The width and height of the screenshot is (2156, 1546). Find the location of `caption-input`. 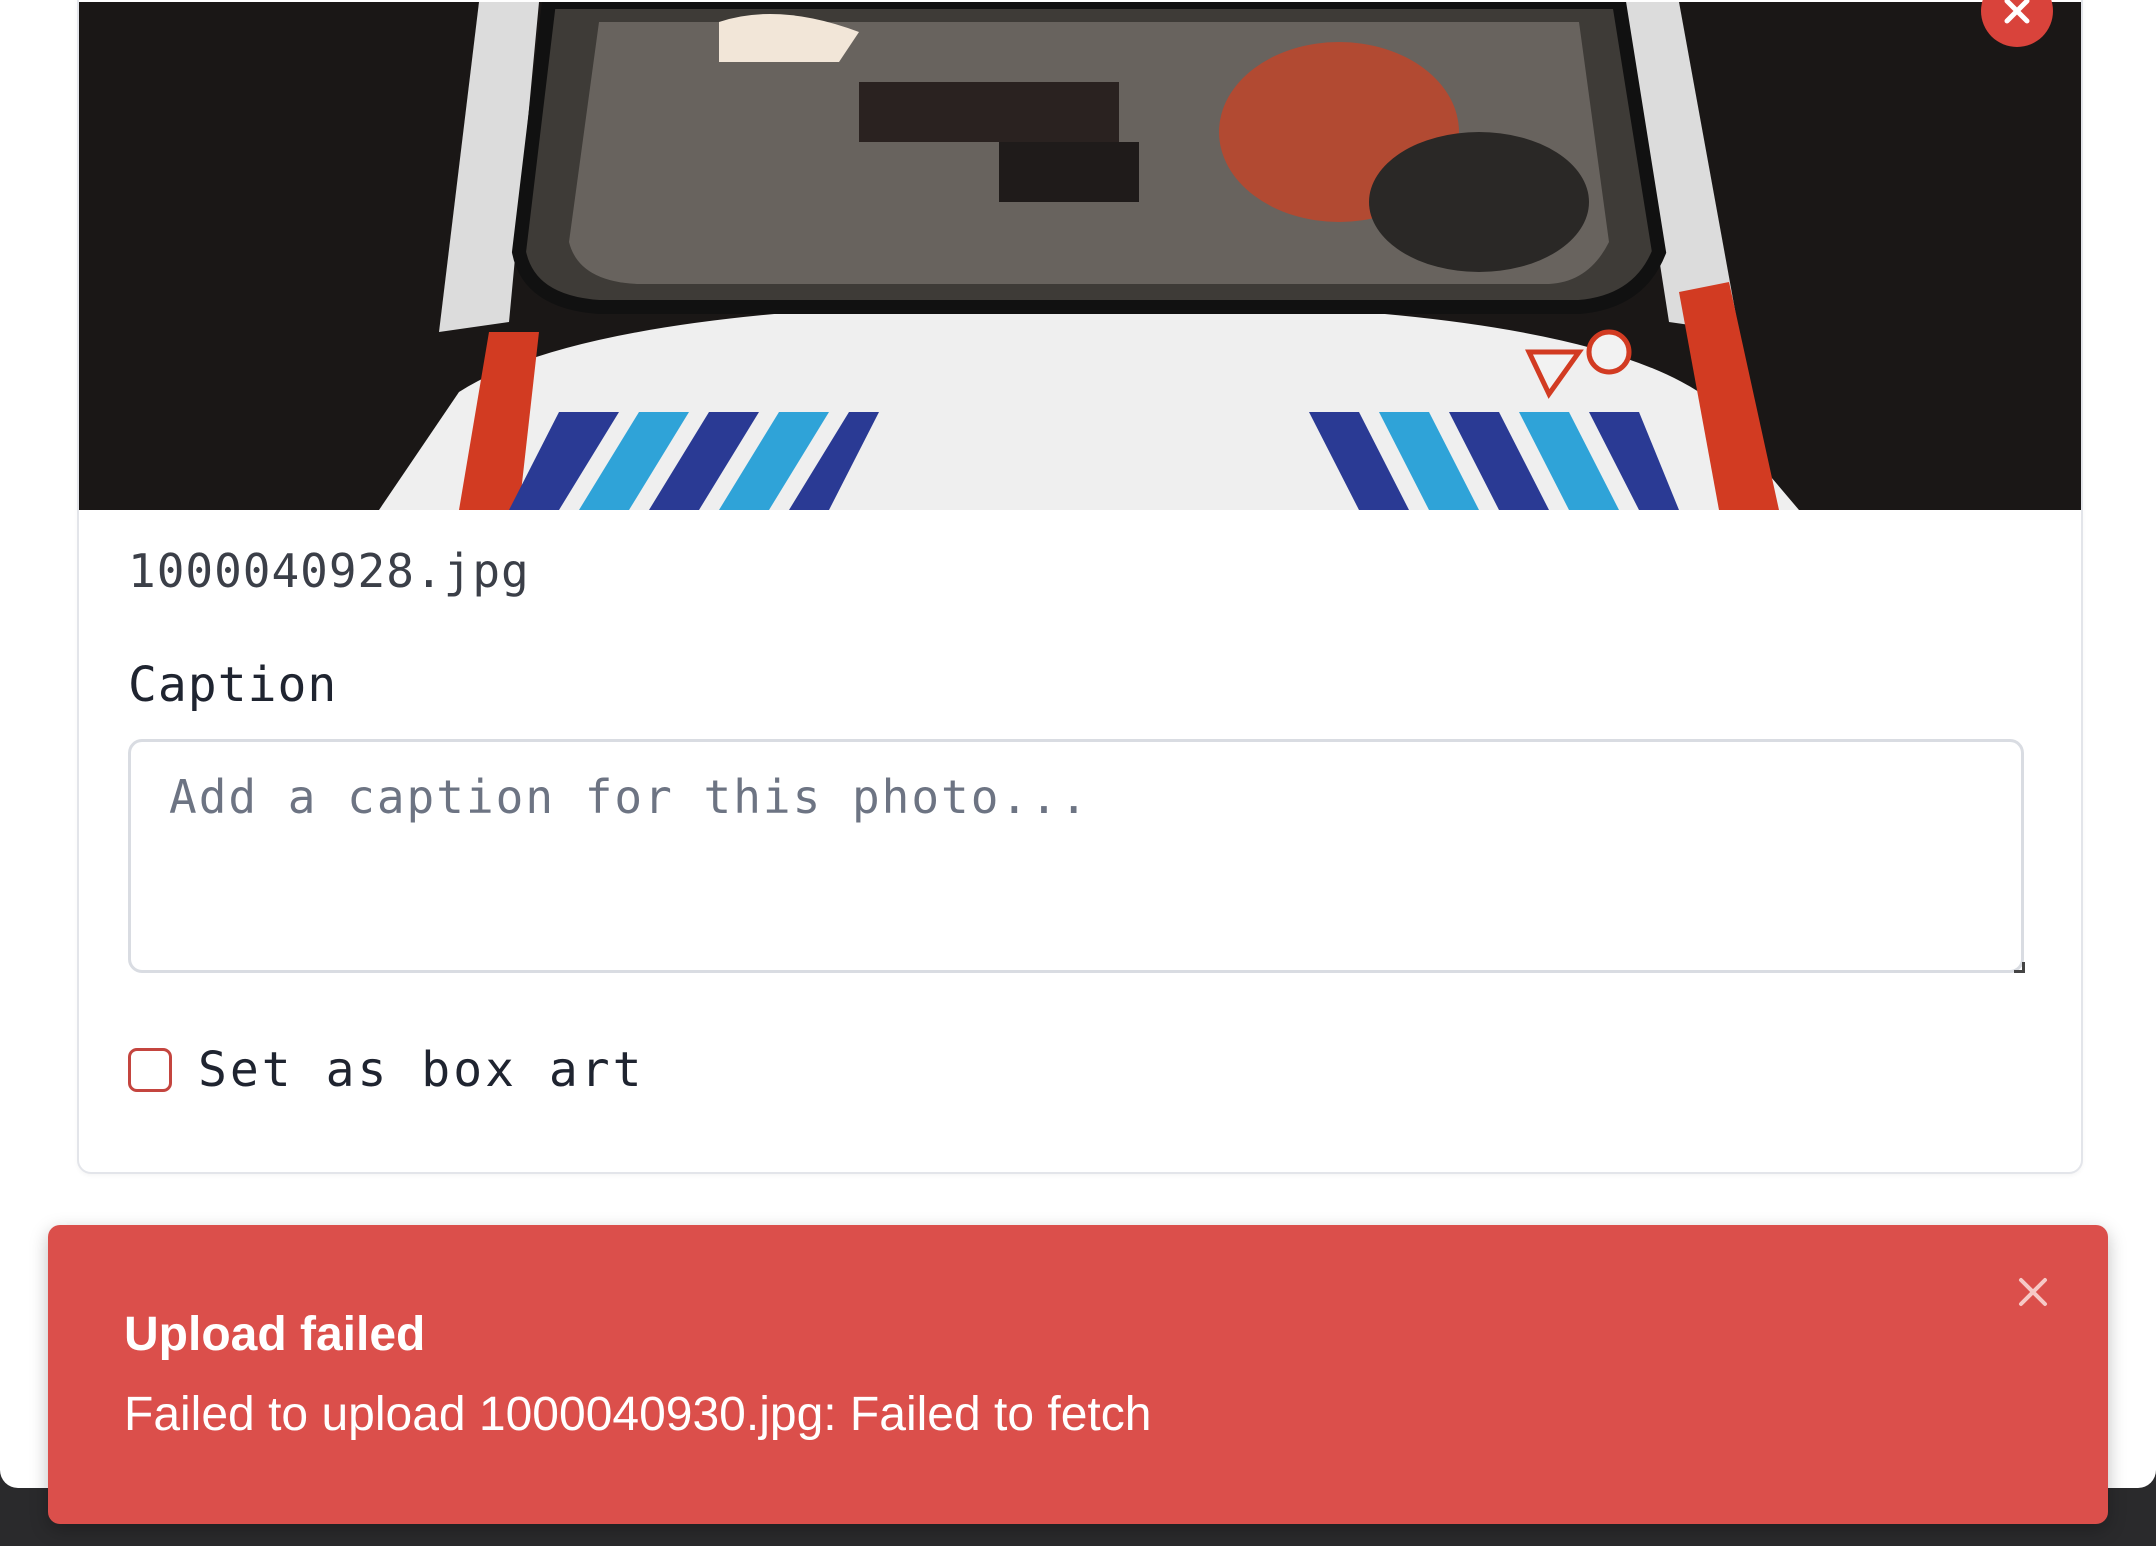

caption-input is located at coordinates (1076, 856).